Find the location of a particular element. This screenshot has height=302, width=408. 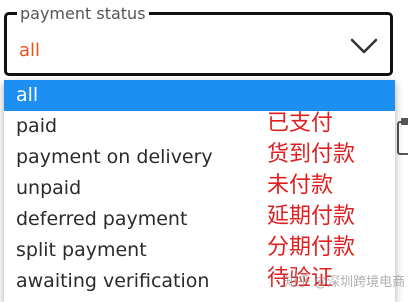

note-deferred-payment: 延期付款 is located at coordinates (311, 216).